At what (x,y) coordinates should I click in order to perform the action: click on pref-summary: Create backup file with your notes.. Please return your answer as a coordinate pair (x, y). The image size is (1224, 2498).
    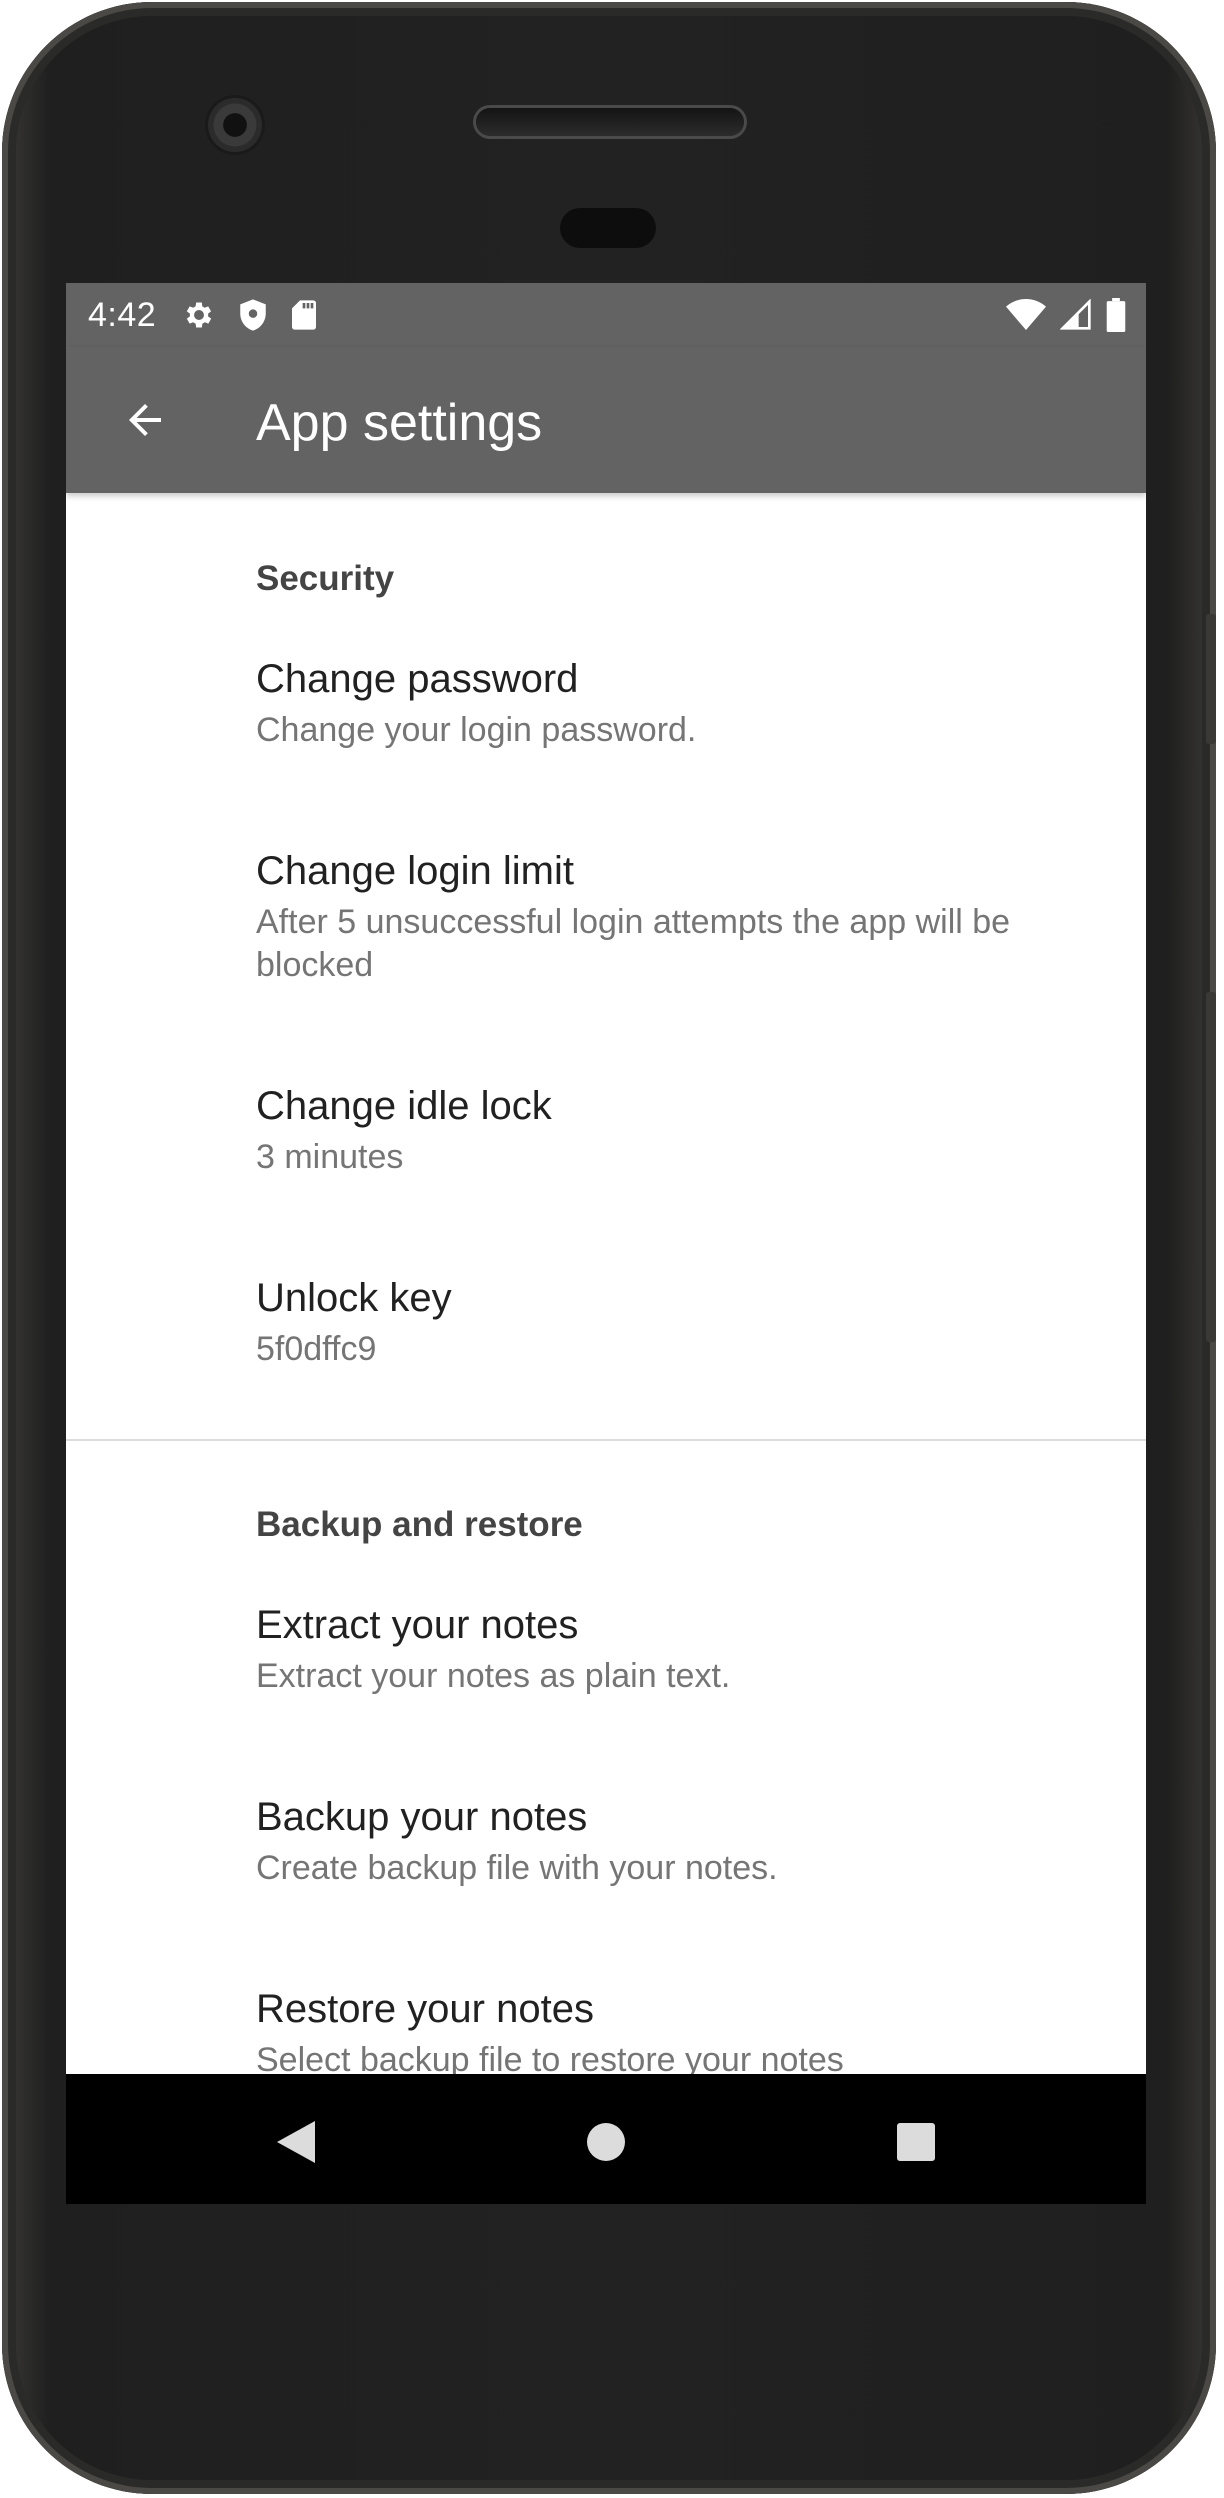
    Looking at the image, I should click on (517, 1868).